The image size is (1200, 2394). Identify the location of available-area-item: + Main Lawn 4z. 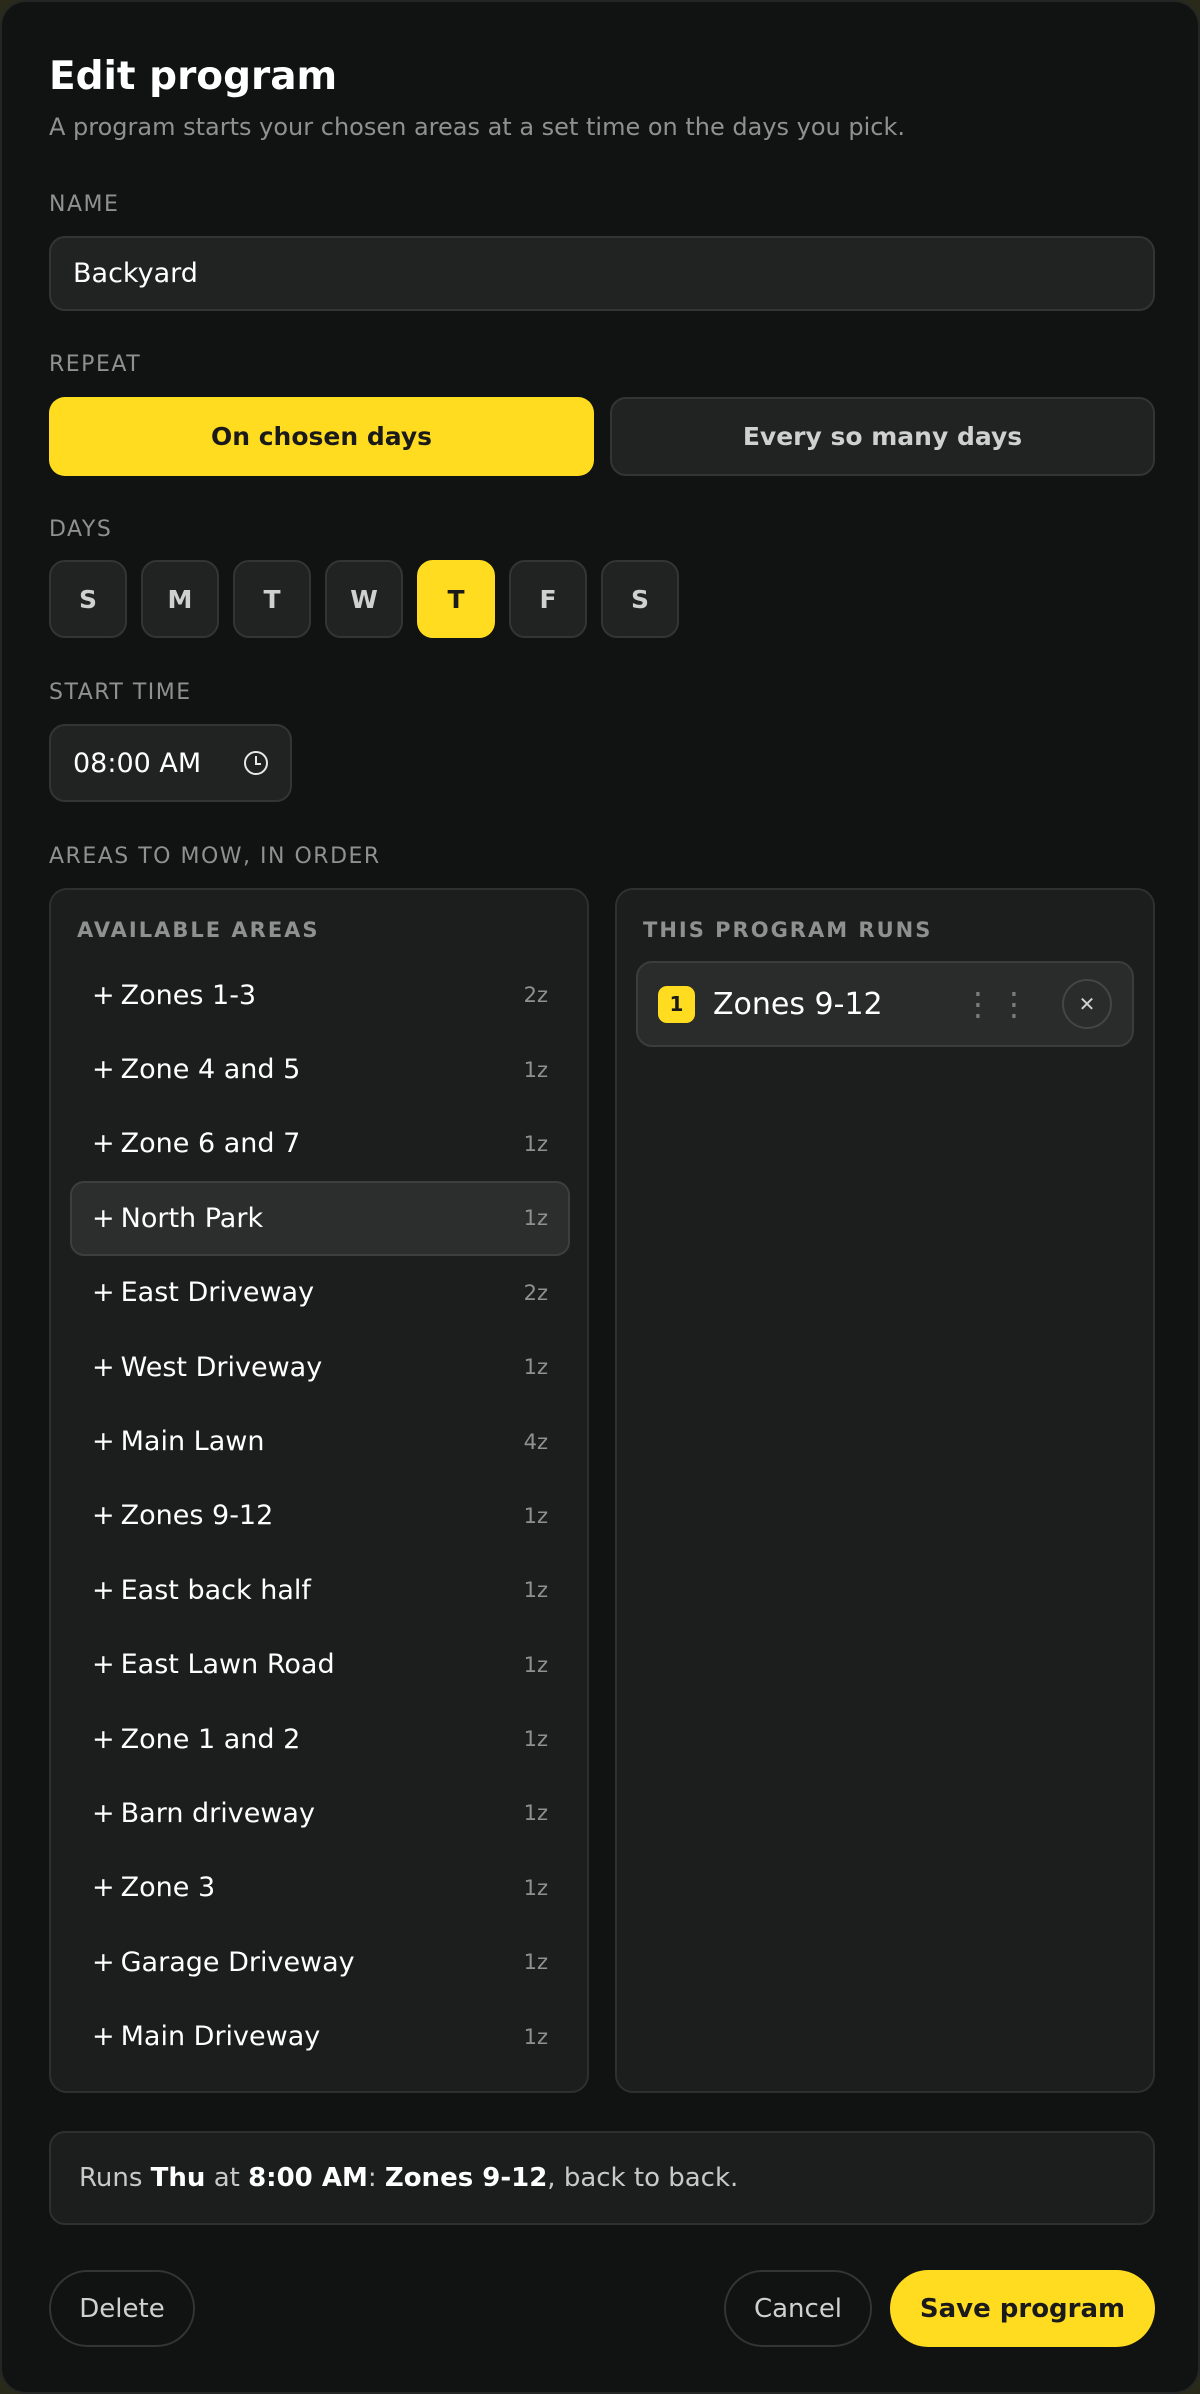
(320, 1441).